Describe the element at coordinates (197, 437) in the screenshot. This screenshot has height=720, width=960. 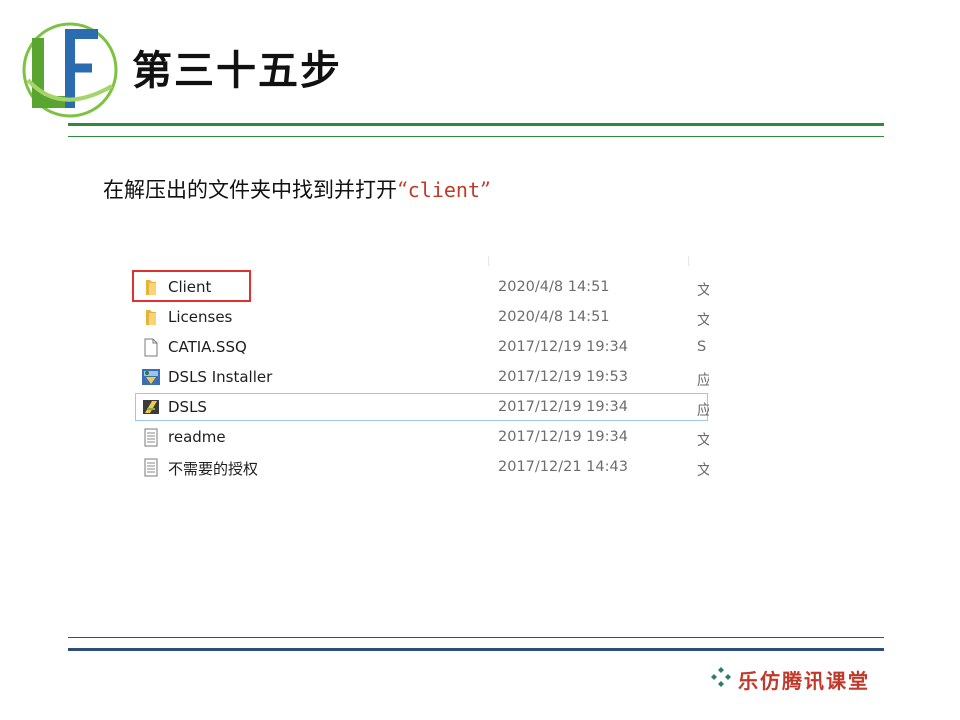
I see `file-name: readme` at that location.